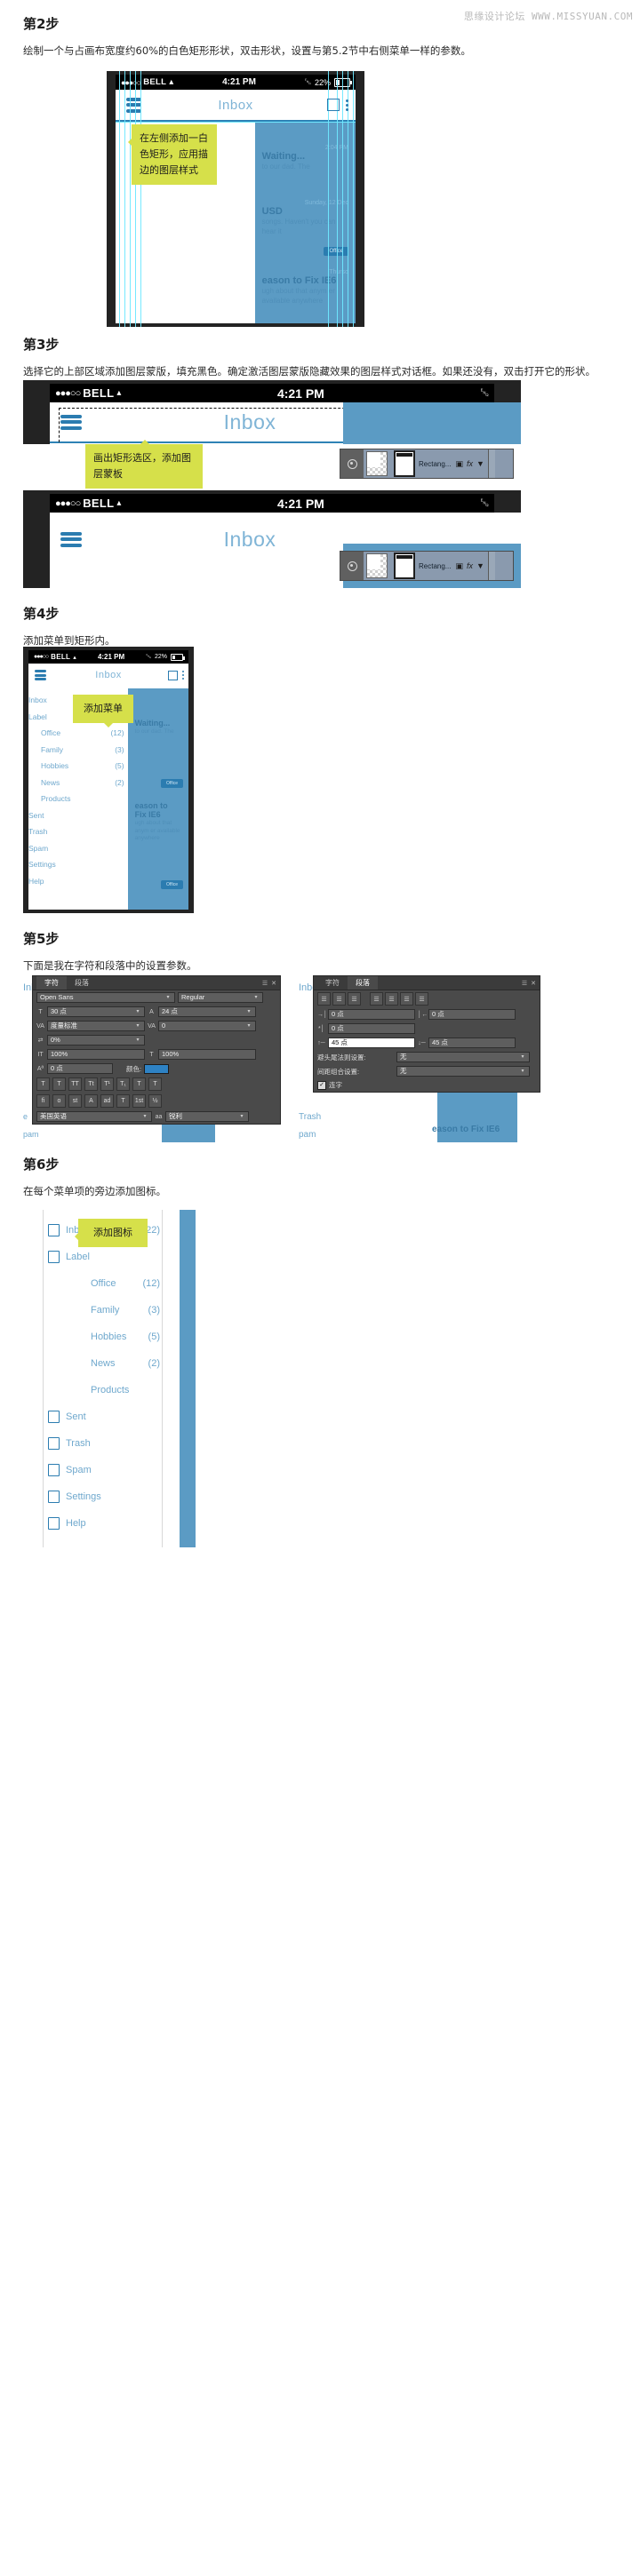  Describe the element at coordinates (107, 1101) in the screenshot. I see `titling-button: ad` at that location.